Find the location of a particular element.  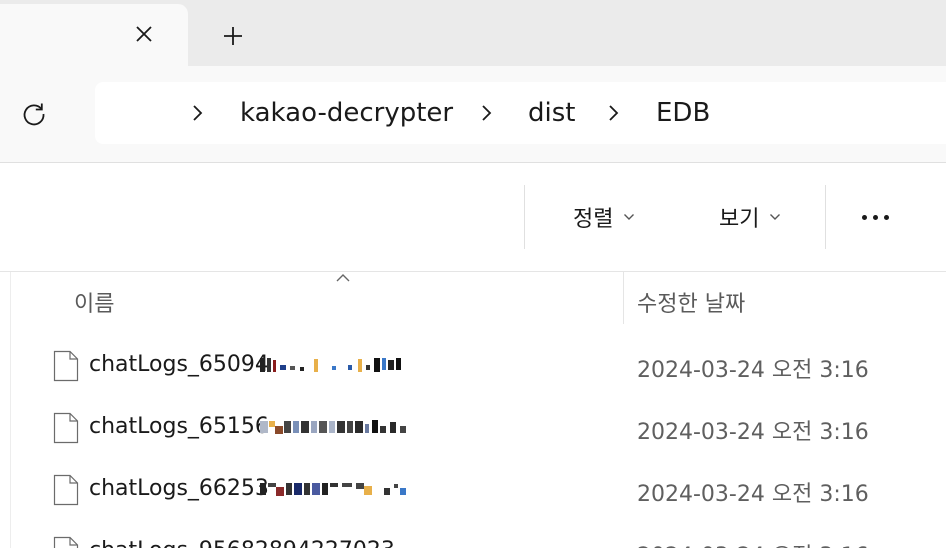

sort-button: 정렬 is located at coordinates (604, 217).